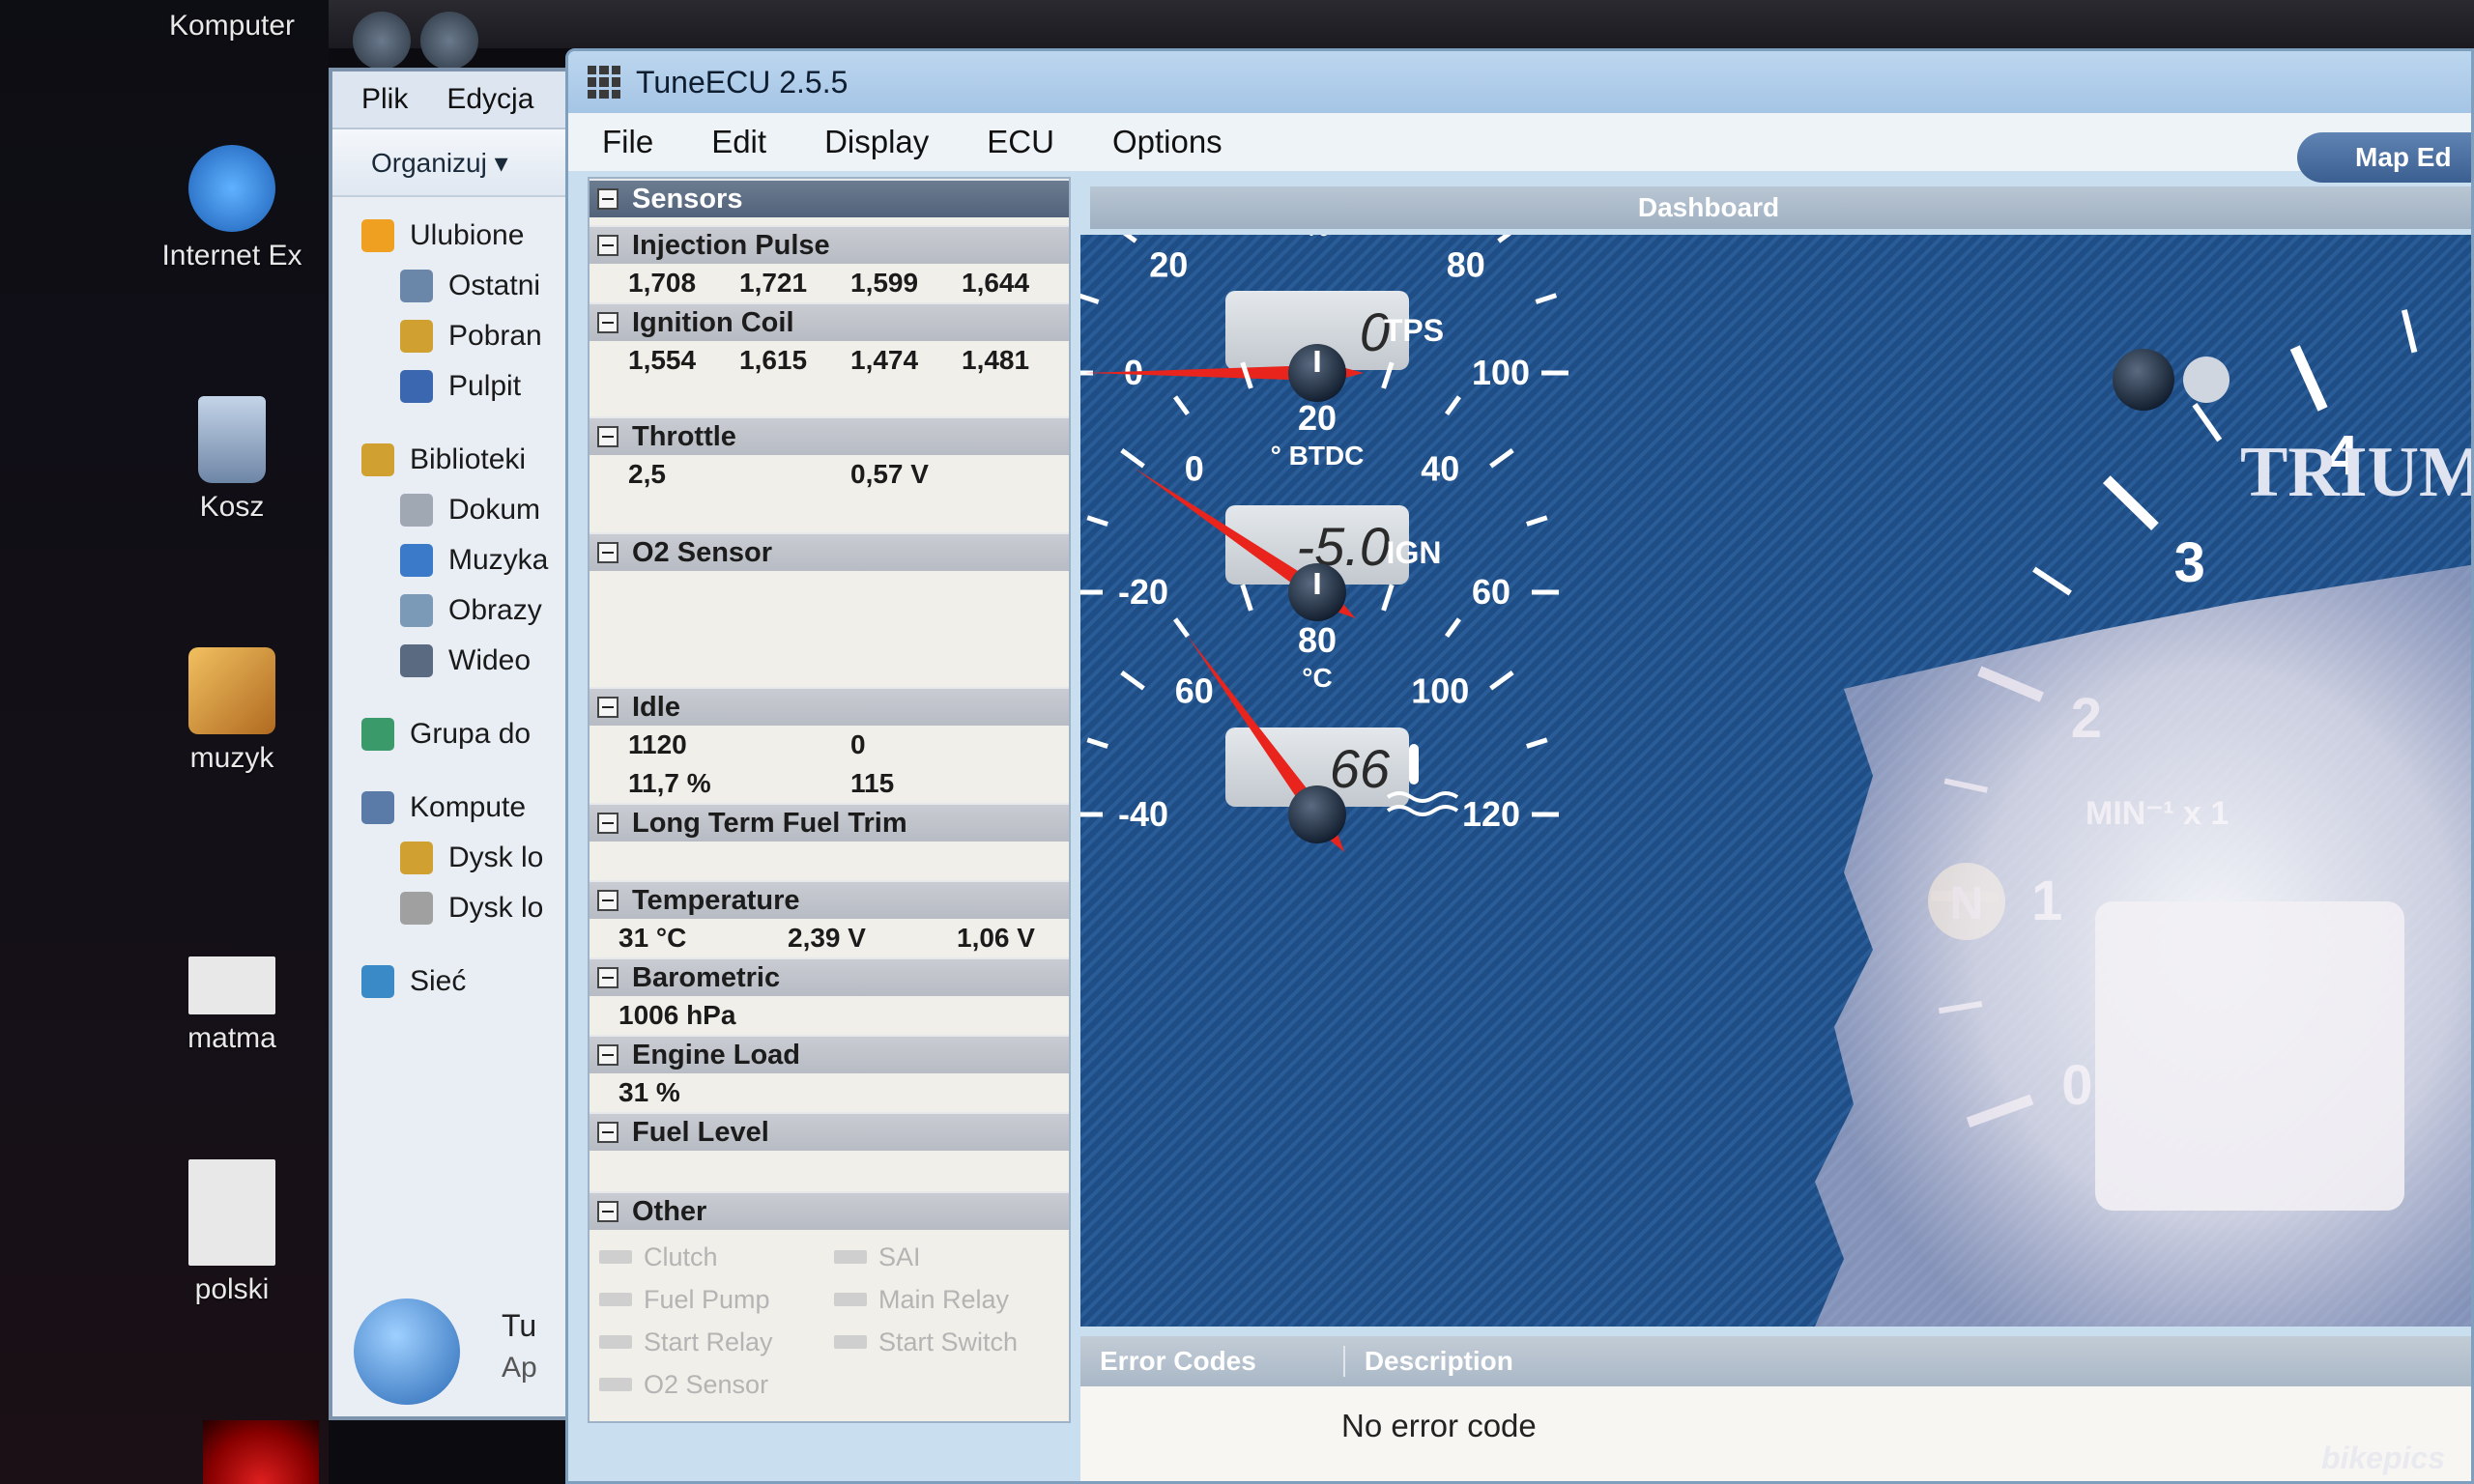  I want to click on back-icon, so click(382, 41).